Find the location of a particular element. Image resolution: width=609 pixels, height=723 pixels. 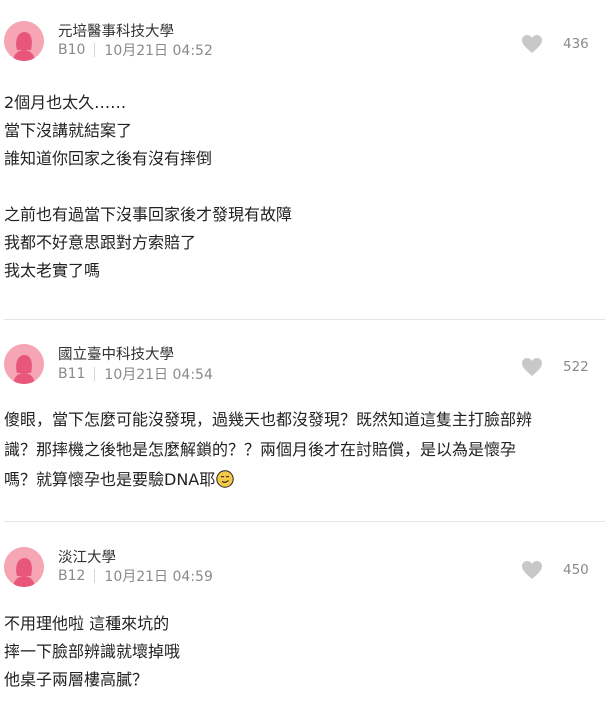

comment-line: 識？那摔機之後牠是怎麼解鎖的？？兩個月後才在討賠償，是以為是懷孕 is located at coordinates (260, 449).